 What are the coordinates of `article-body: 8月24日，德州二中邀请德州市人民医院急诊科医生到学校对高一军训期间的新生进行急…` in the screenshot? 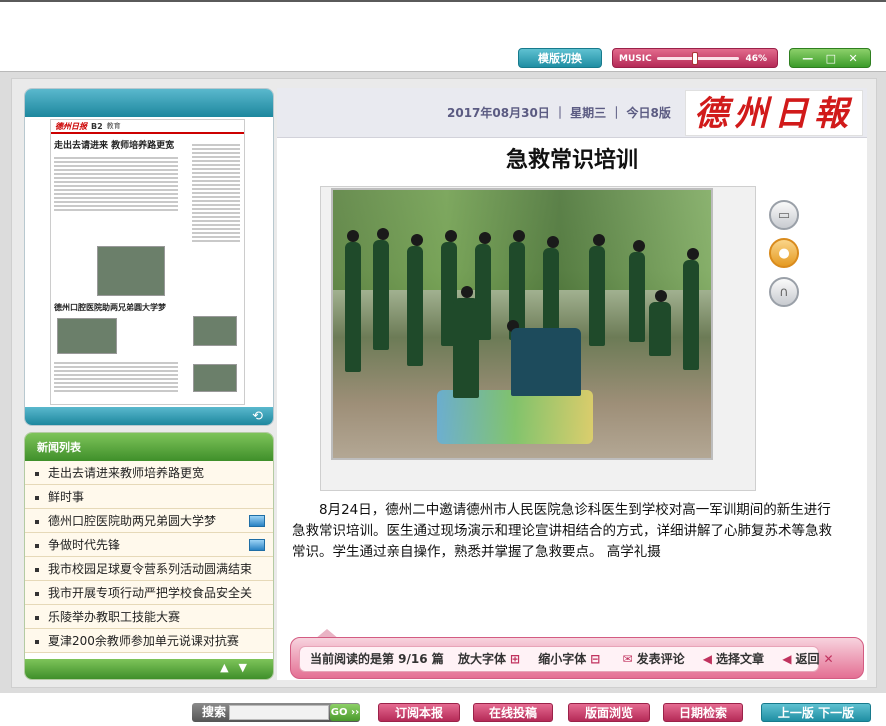 It's located at (562, 531).